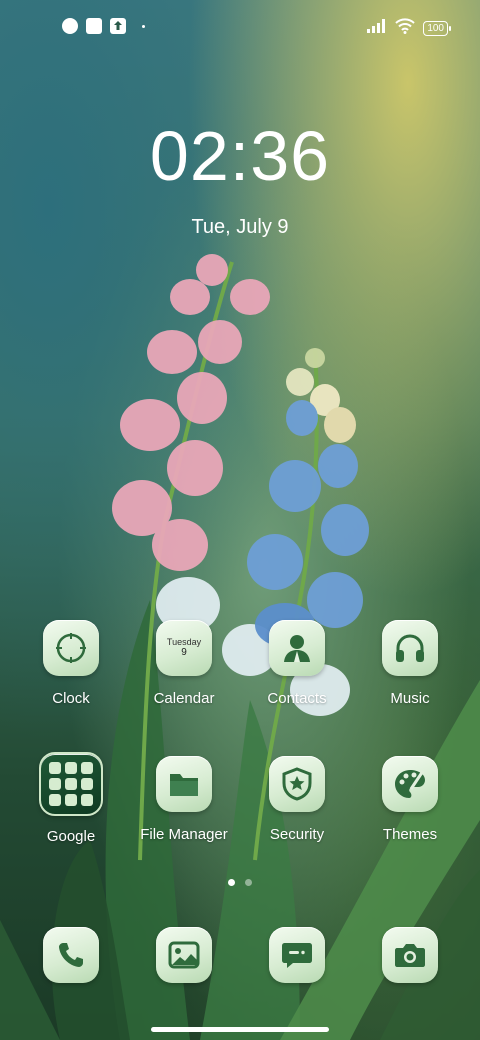  I want to click on file-folder-icon, so click(184, 784).